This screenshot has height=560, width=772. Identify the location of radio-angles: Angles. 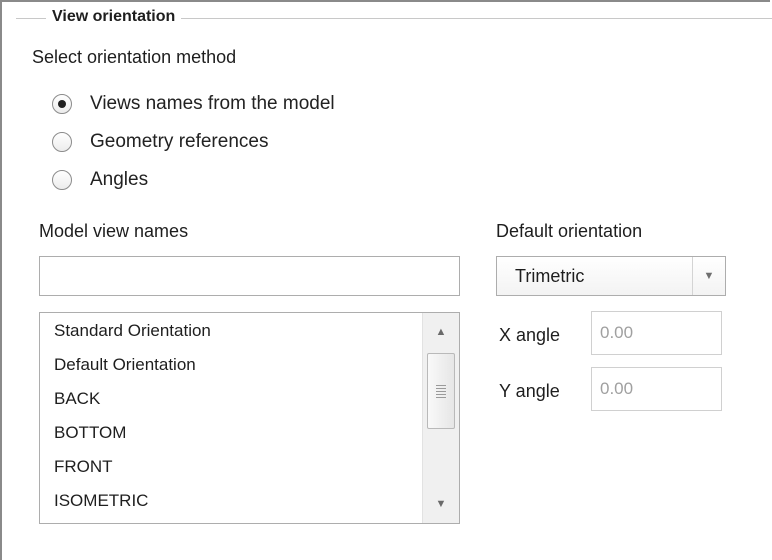
(100, 180).